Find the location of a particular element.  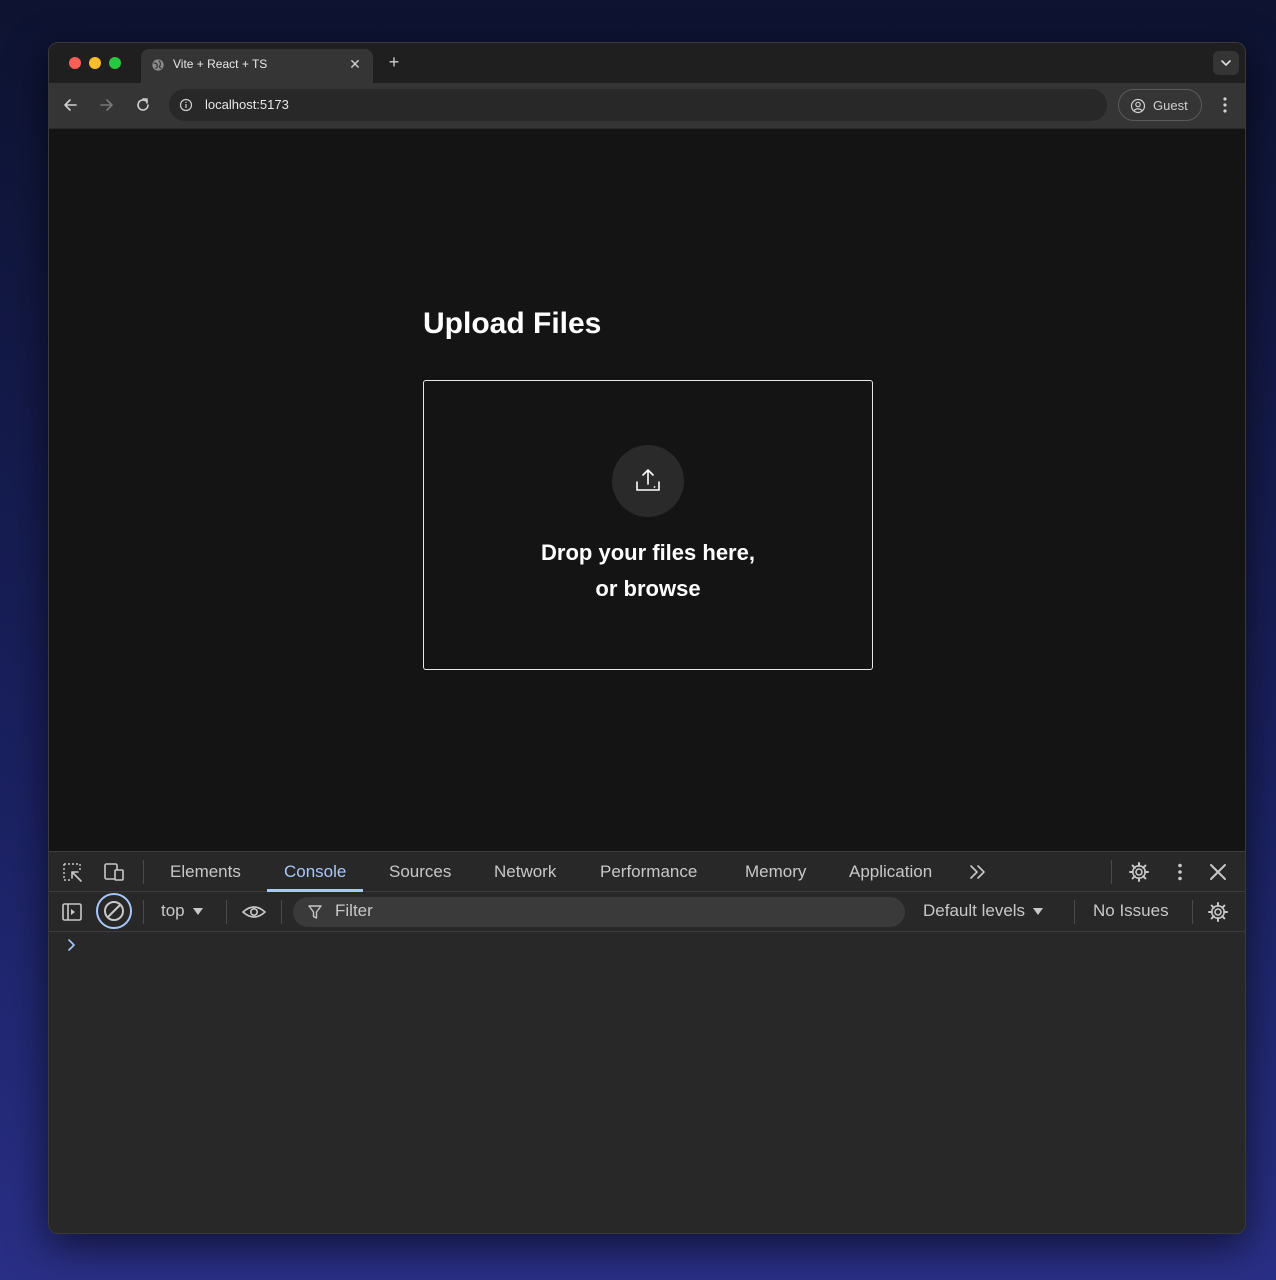

tab-memory: Memory is located at coordinates (775, 871).